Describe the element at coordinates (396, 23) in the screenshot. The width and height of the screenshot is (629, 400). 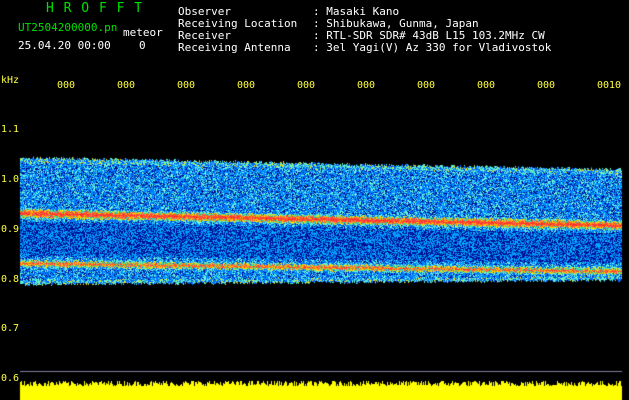
I see `location-value: : Shibukawa, Gunma, Japan` at that location.